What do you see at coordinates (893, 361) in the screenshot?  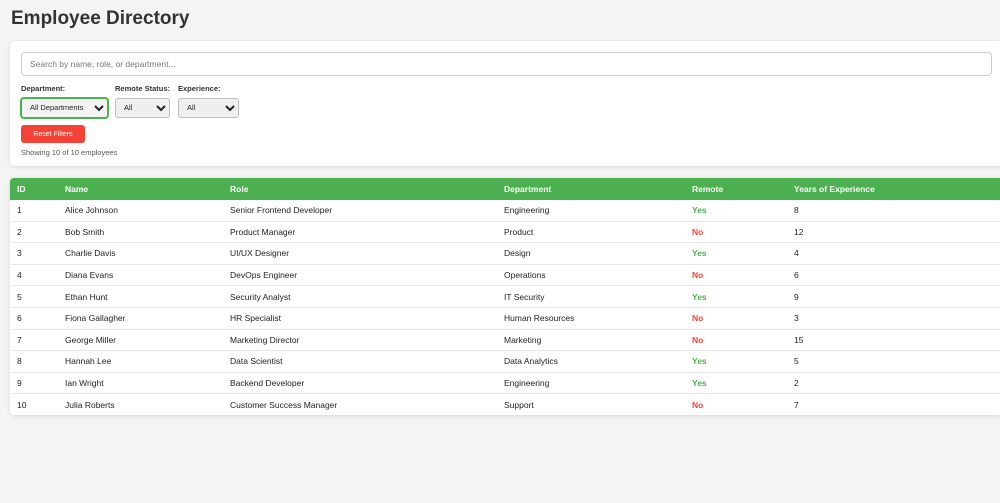 I see `cell-experience: 5` at bounding box center [893, 361].